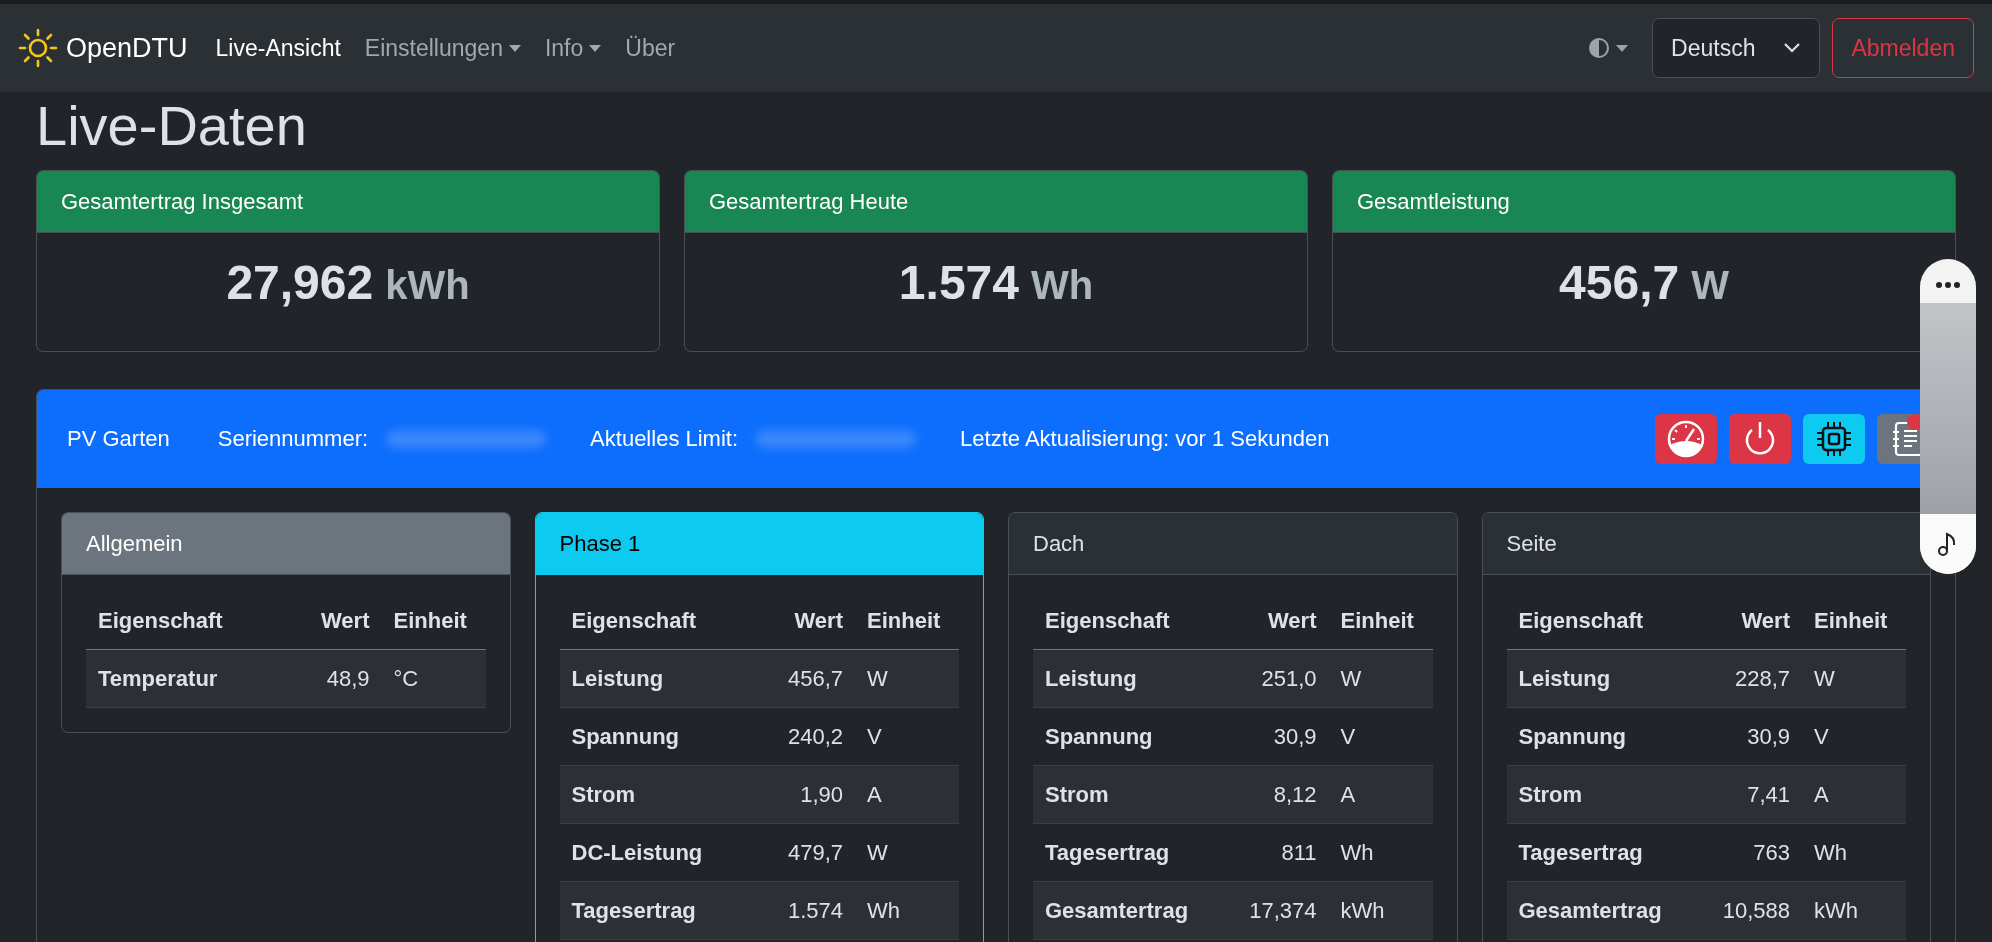 The image size is (1992, 942). What do you see at coordinates (657, 852) in the screenshot?
I see `property-cell: DC-Leistung` at bounding box center [657, 852].